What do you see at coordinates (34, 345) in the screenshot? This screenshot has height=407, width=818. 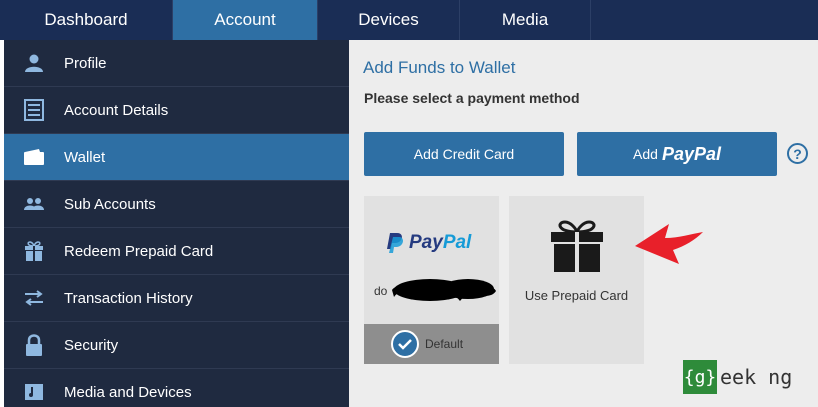 I see `lock-icon` at bounding box center [34, 345].